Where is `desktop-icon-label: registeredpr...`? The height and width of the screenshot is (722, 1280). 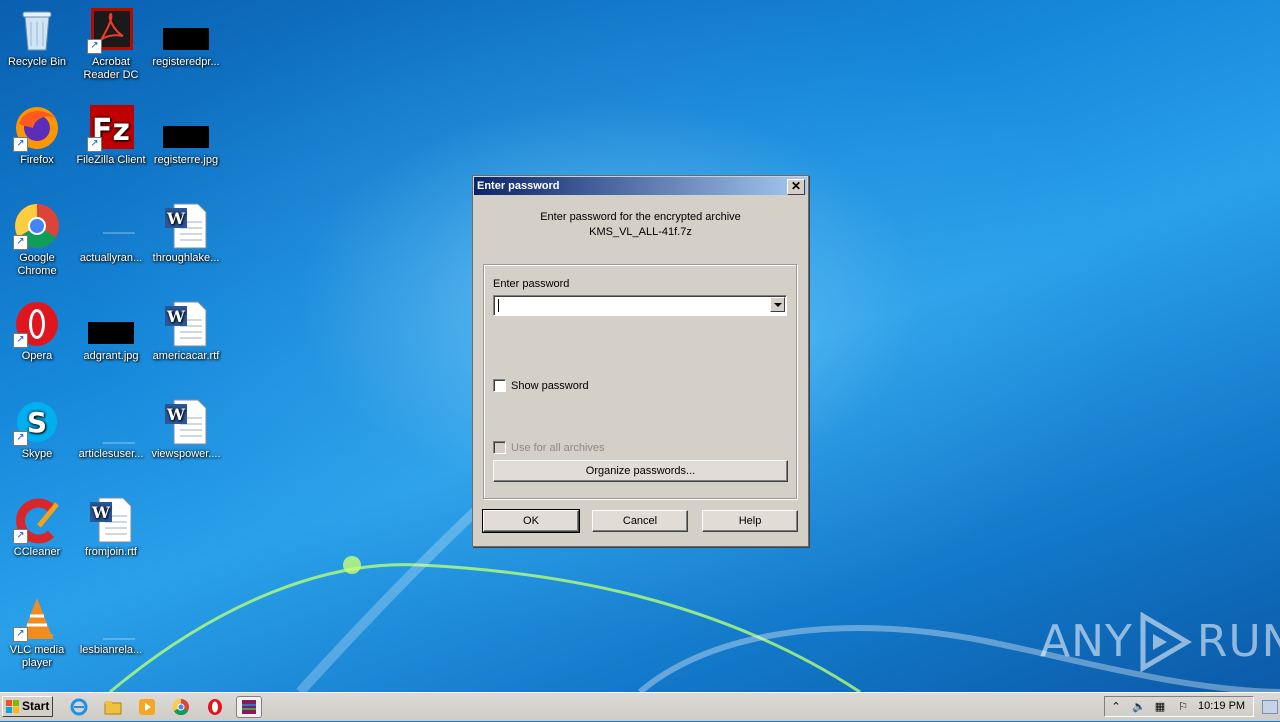 desktop-icon-label: registeredpr... is located at coordinates (186, 62).